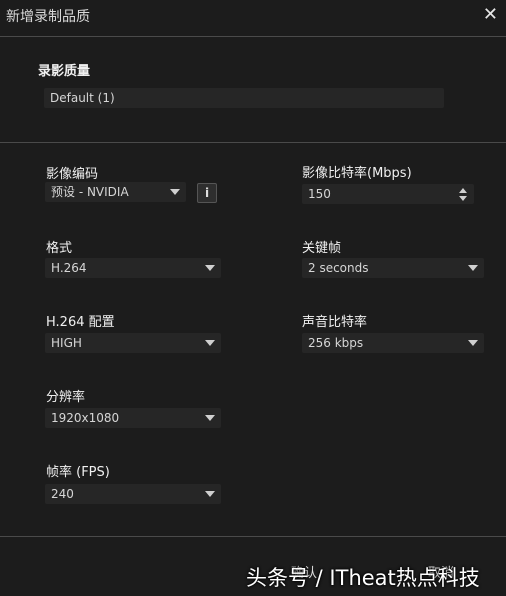  I want to click on resolution-value: 1920x1080, so click(85, 418).